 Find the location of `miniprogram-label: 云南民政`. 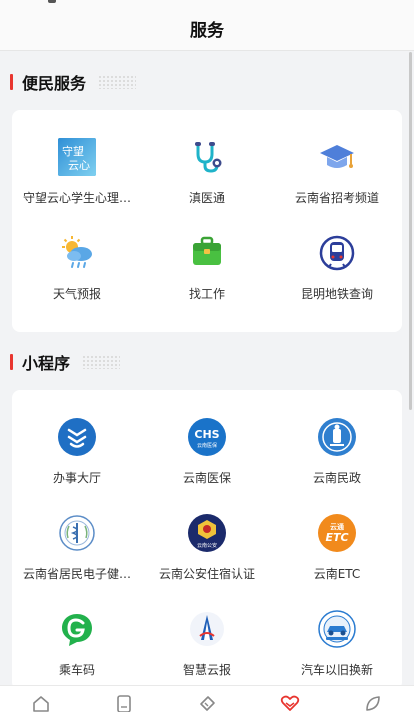

miniprogram-label: 云南民政 is located at coordinates (336, 478).